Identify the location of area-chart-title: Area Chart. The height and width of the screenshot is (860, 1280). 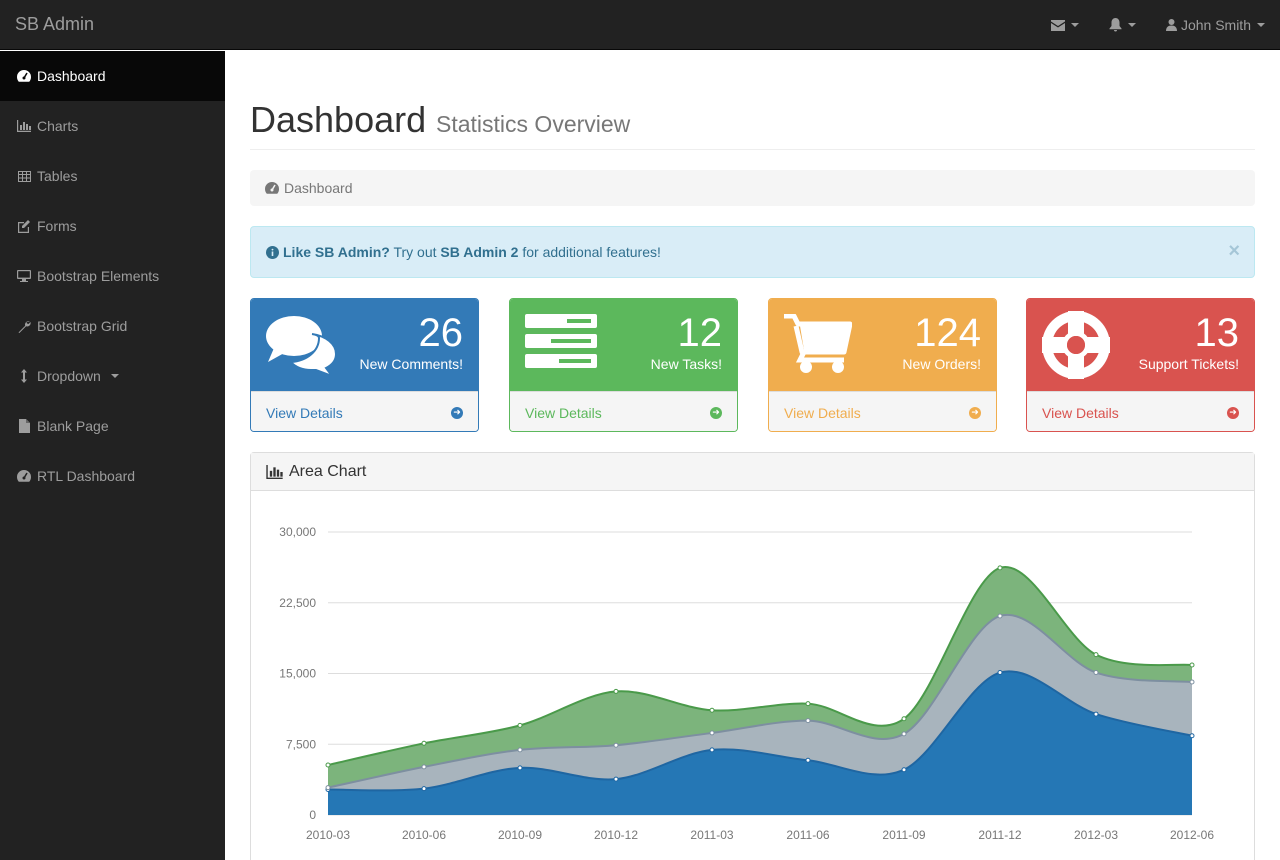
(328, 471).